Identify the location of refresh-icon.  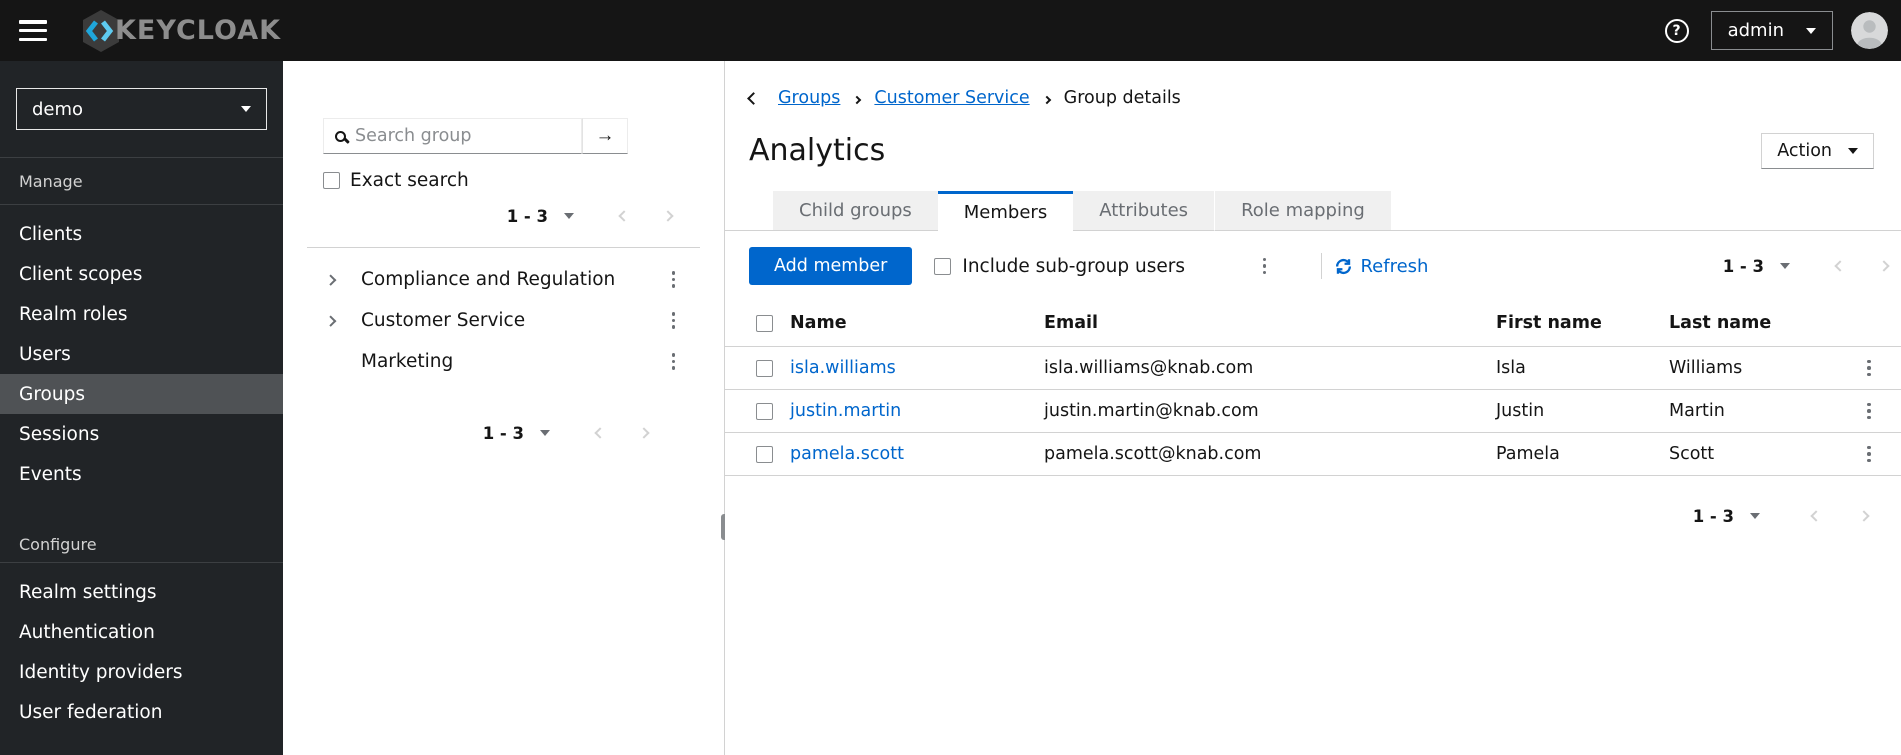
(1344, 266).